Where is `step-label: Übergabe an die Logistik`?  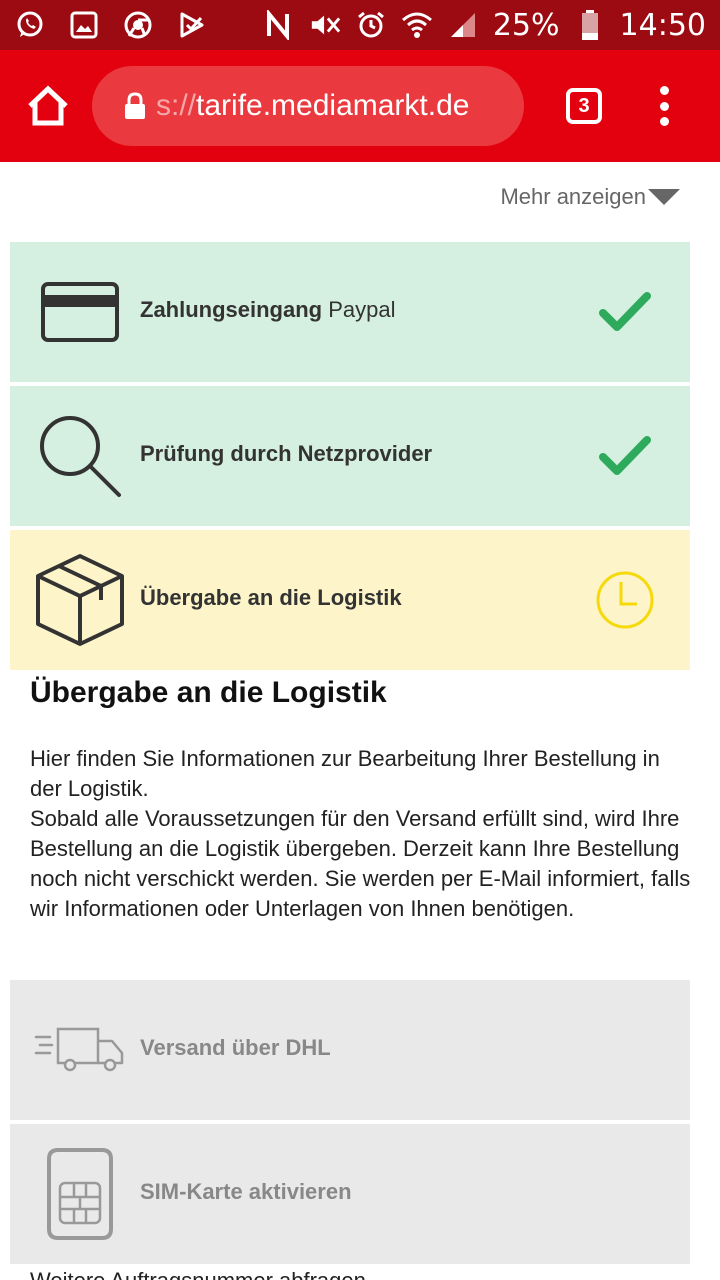
step-label: Übergabe an die Logistik is located at coordinates (271, 597).